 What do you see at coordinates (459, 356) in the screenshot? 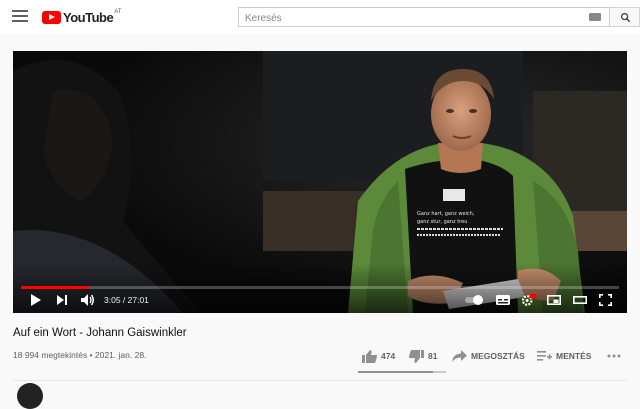
I see `share-icon` at bounding box center [459, 356].